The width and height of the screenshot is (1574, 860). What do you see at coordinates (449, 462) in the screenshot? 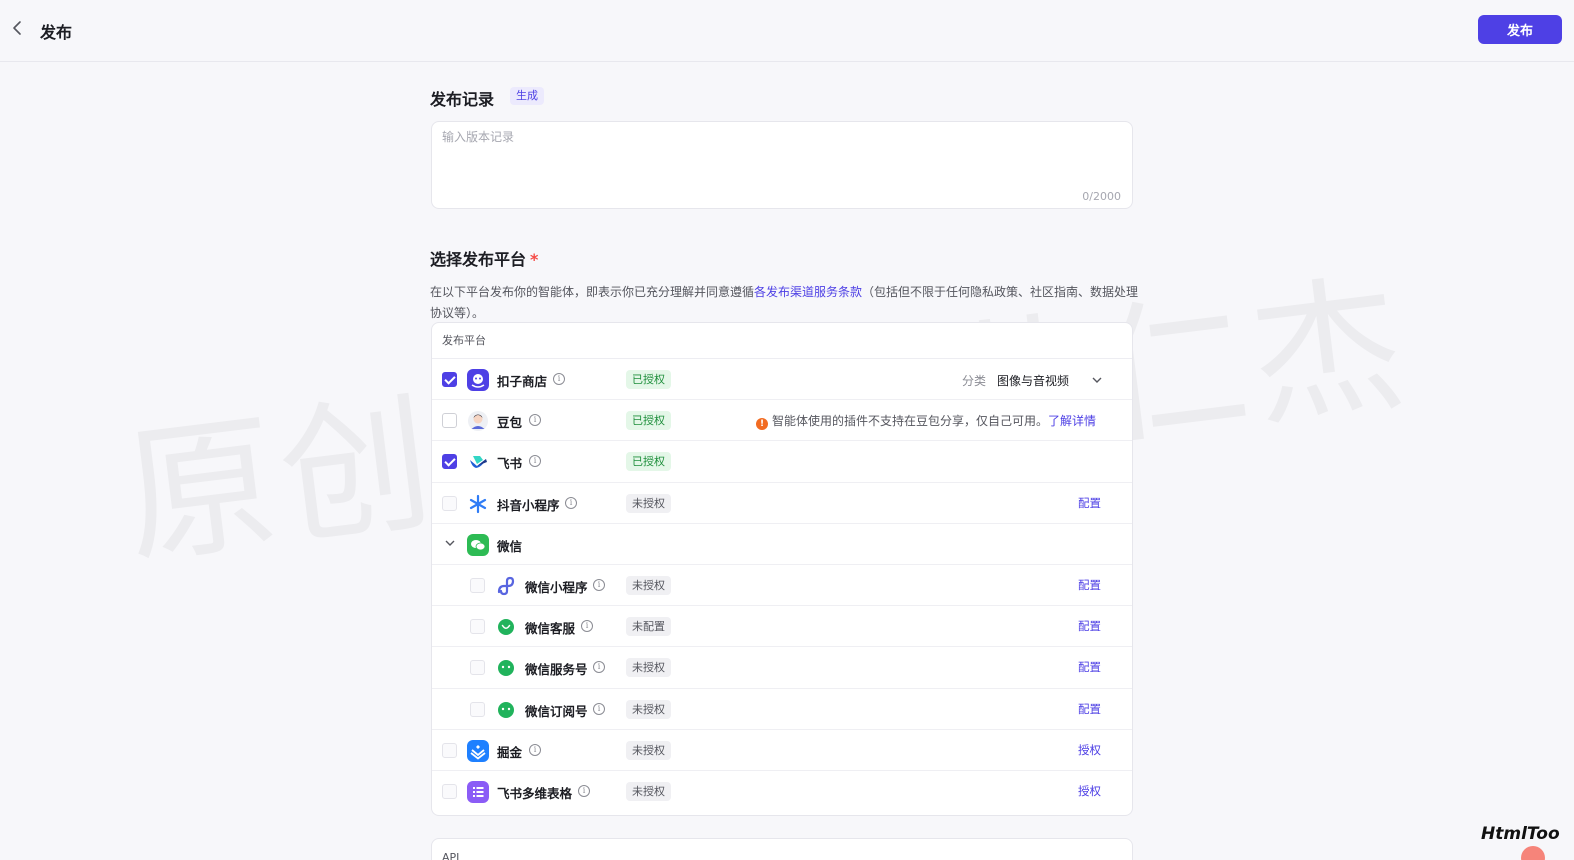
I see `feishu-checkbox` at bounding box center [449, 462].